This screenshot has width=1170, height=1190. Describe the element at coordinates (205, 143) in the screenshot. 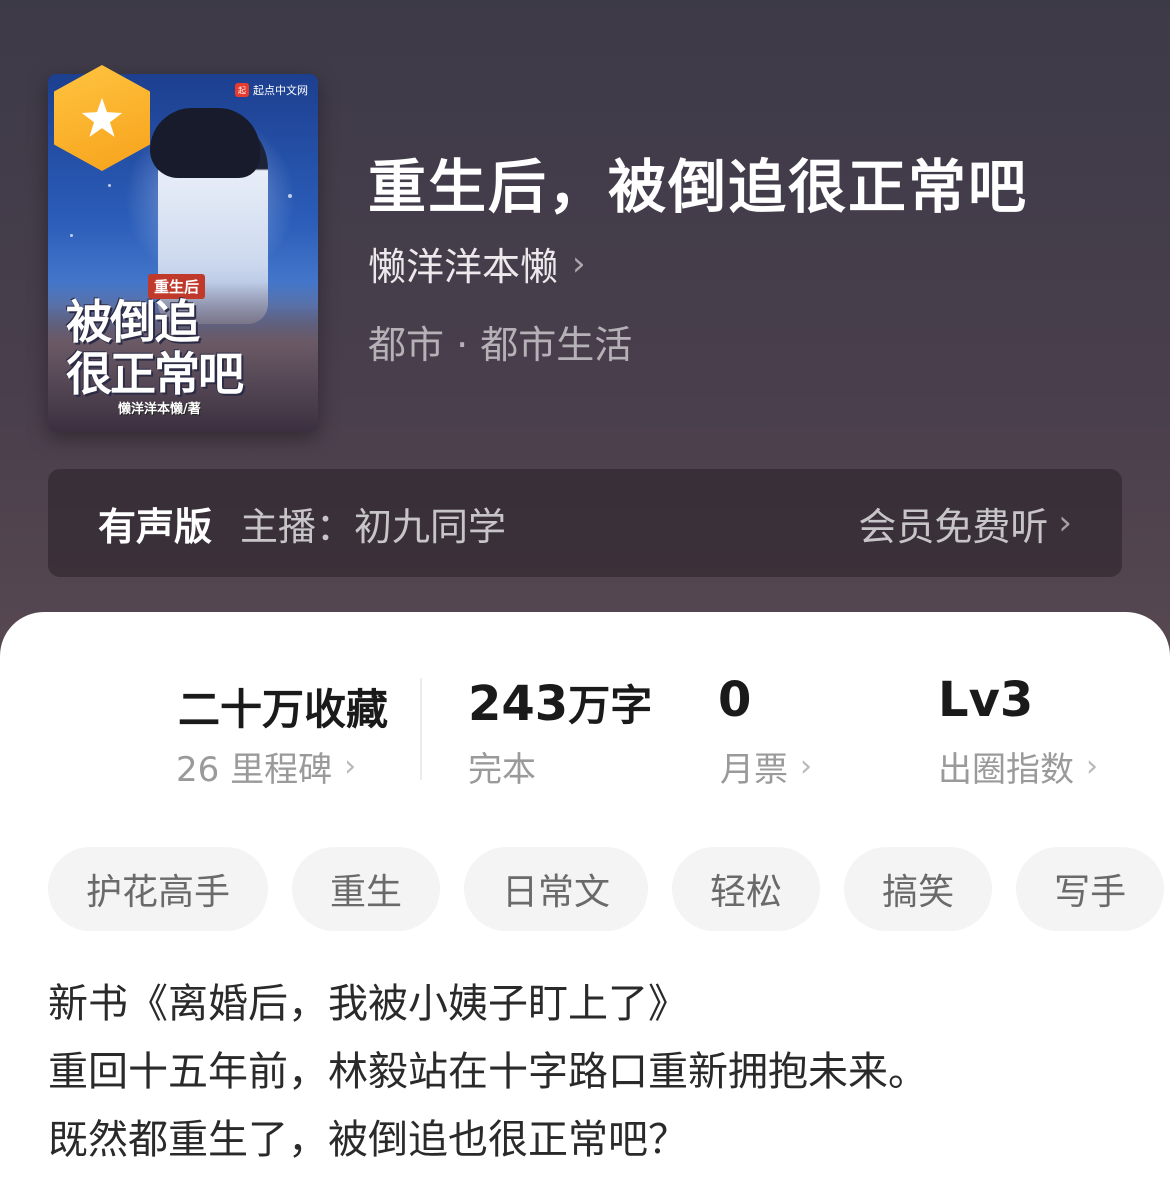

I see `cover-figure-hair` at that location.